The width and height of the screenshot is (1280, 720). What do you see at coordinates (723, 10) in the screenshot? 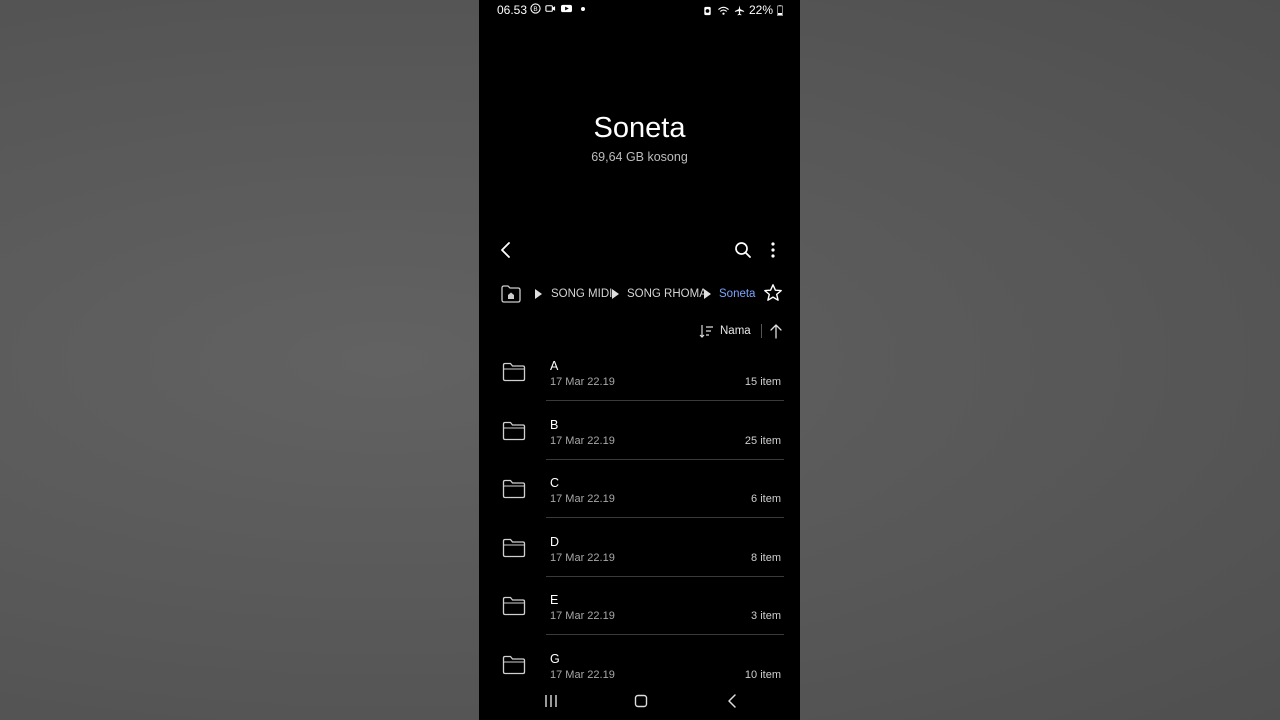
I see `wifi-icon` at bounding box center [723, 10].